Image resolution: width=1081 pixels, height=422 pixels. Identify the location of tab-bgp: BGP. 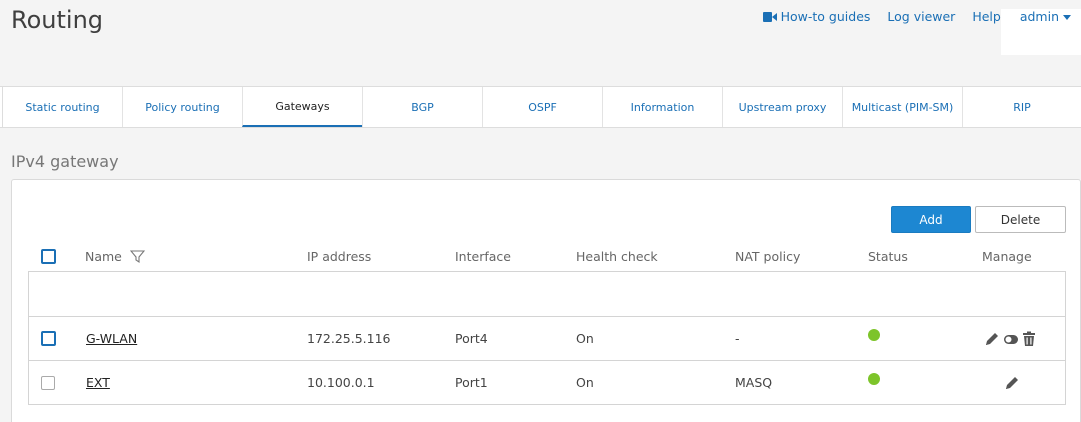
(422, 107).